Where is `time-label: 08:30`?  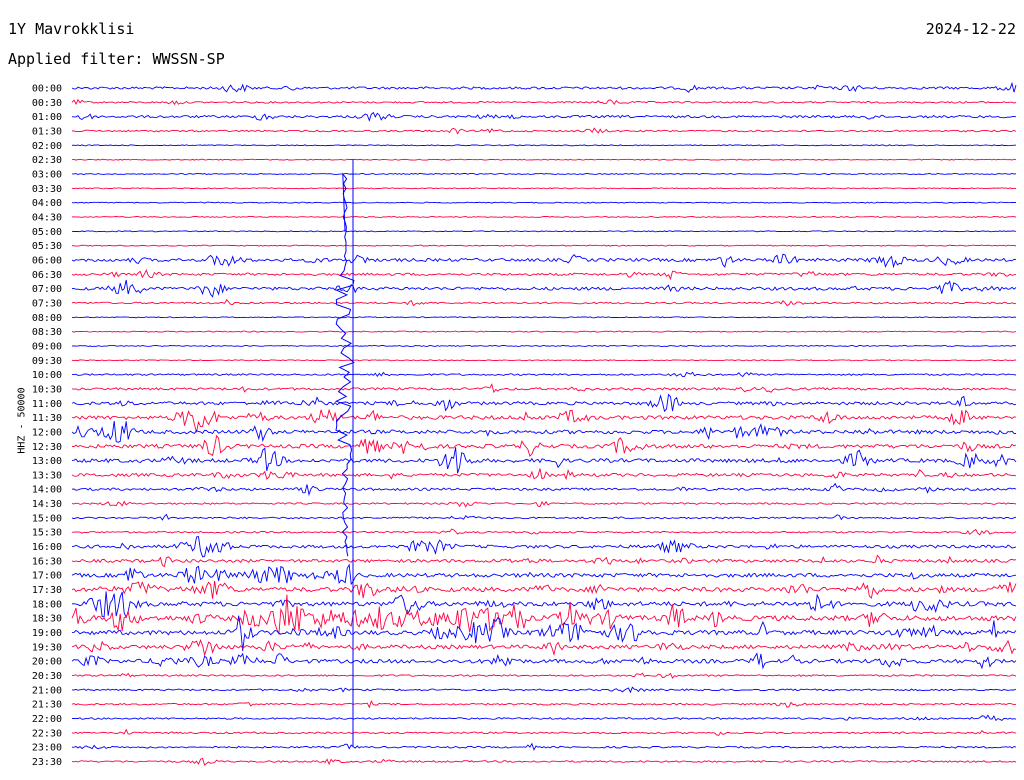 time-label: 08:30 is located at coordinates (47, 332).